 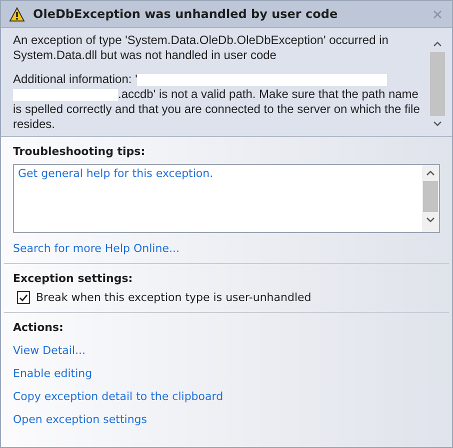 What do you see at coordinates (75, 79) in the screenshot?
I see `info-label: Additional information: '` at bounding box center [75, 79].